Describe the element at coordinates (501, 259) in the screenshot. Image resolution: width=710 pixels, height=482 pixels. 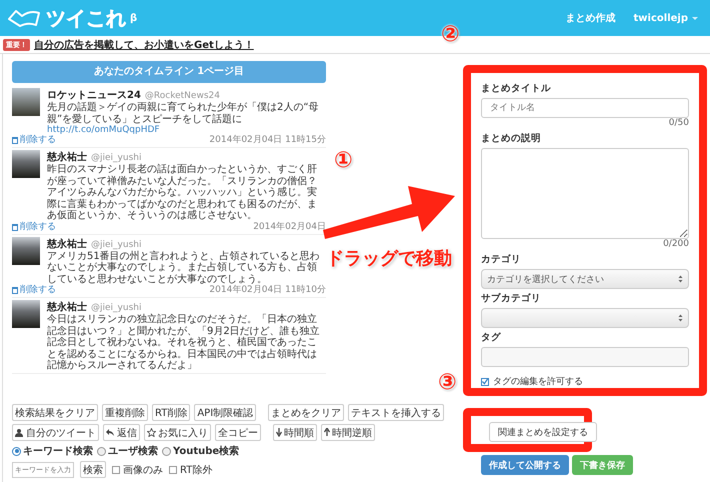
I see `field-label: カテゴリ` at that location.